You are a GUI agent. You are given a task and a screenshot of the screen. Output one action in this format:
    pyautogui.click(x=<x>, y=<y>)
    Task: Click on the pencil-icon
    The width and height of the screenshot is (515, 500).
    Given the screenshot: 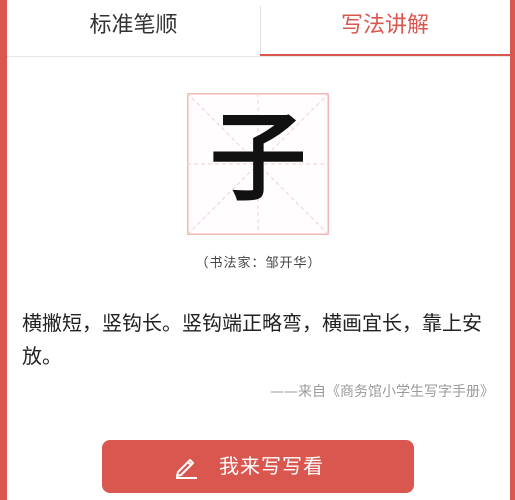 What is the action you would take?
    pyautogui.click(x=186, y=469)
    